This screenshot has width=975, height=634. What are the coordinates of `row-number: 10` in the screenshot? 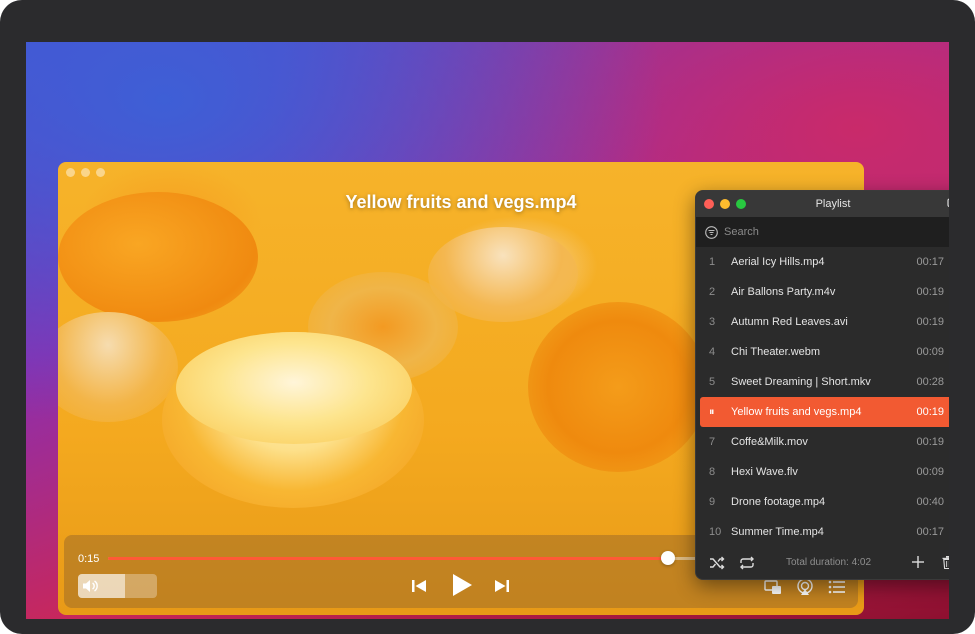 It's located at (715, 532).